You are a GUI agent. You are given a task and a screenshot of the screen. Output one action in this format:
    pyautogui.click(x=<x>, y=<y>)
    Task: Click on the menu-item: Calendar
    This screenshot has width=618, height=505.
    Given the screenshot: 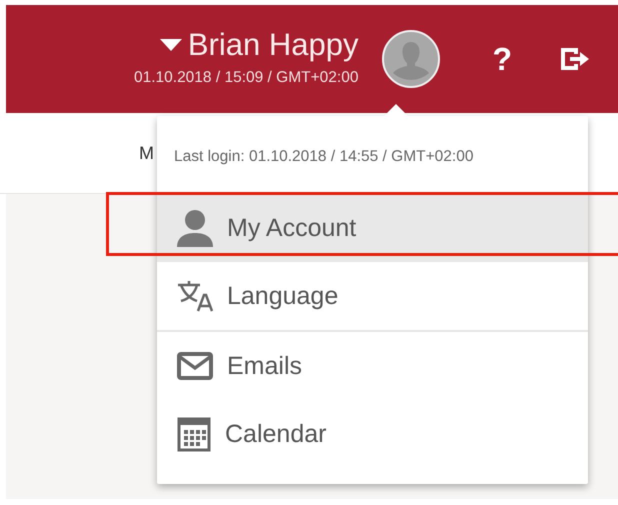 What is the action you would take?
    pyautogui.click(x=372, y=434)
    